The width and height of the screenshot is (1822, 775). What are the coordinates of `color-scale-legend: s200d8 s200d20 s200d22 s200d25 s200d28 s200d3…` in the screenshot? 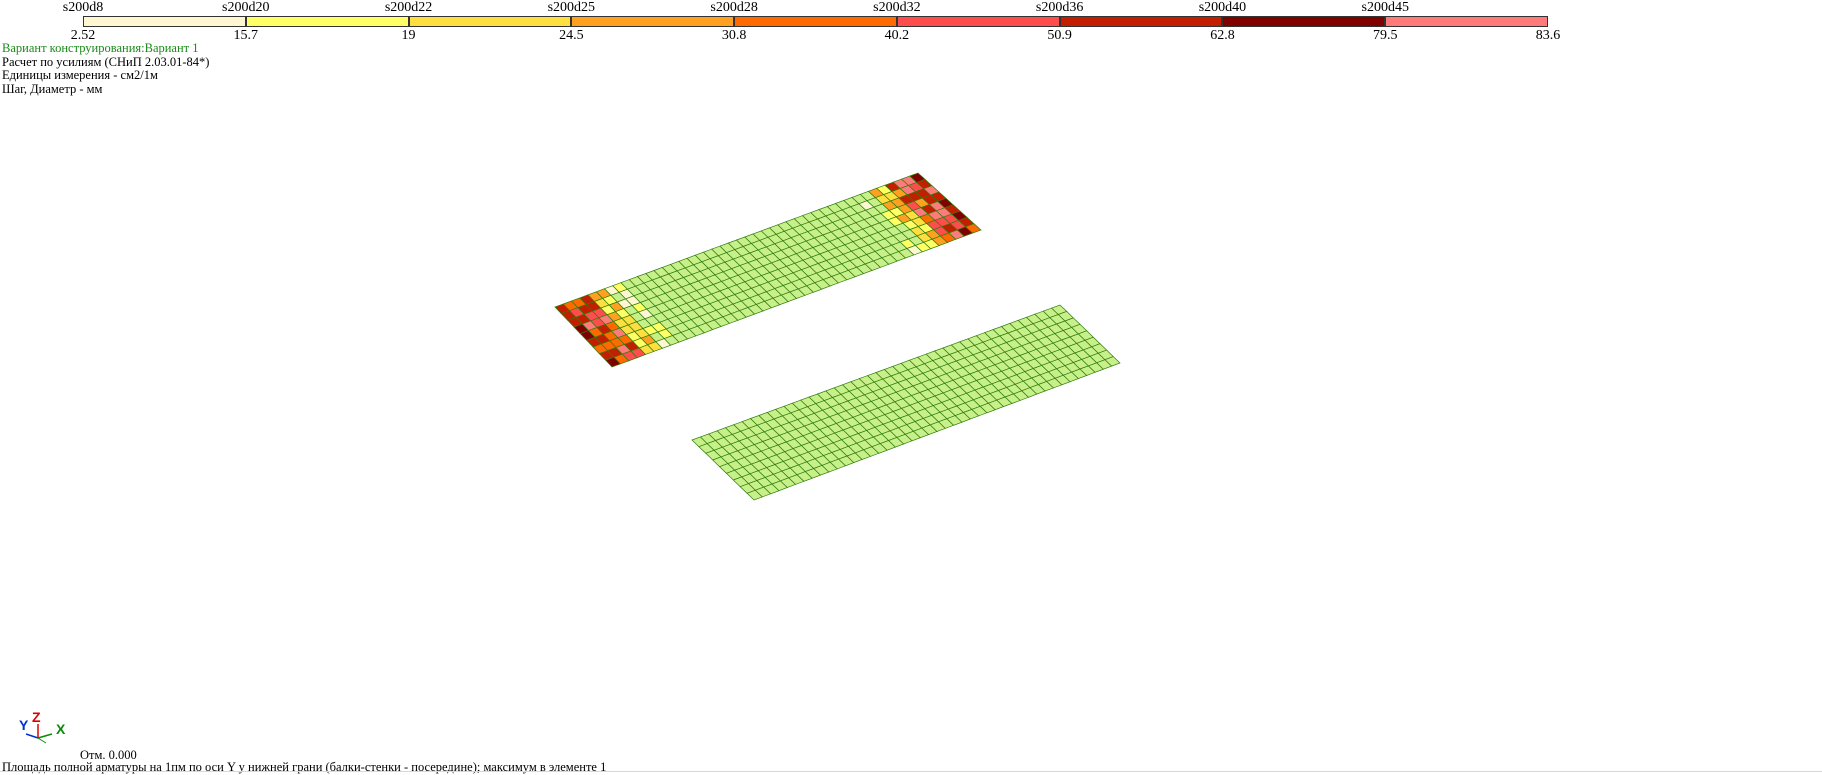 It's located at (911, 23).